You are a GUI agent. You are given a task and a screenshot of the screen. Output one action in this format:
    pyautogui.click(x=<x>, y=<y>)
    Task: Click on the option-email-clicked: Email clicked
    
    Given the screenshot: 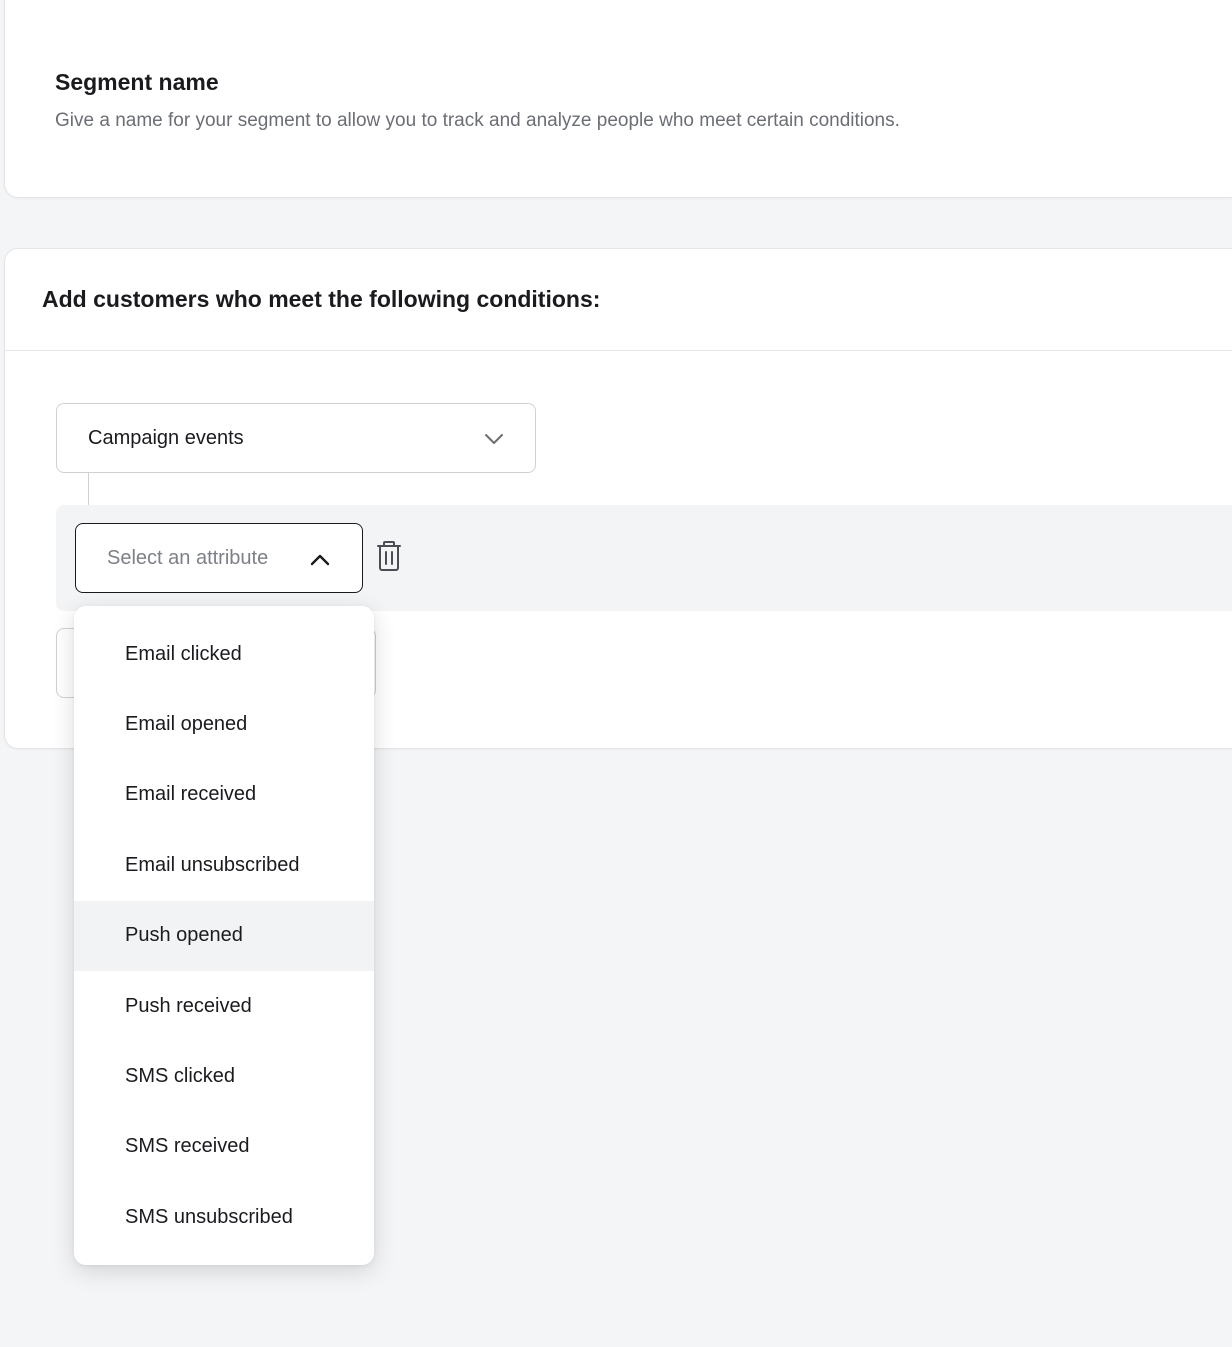 What is the action you would take?
    pyautogui.click(x=224, y=654)
    